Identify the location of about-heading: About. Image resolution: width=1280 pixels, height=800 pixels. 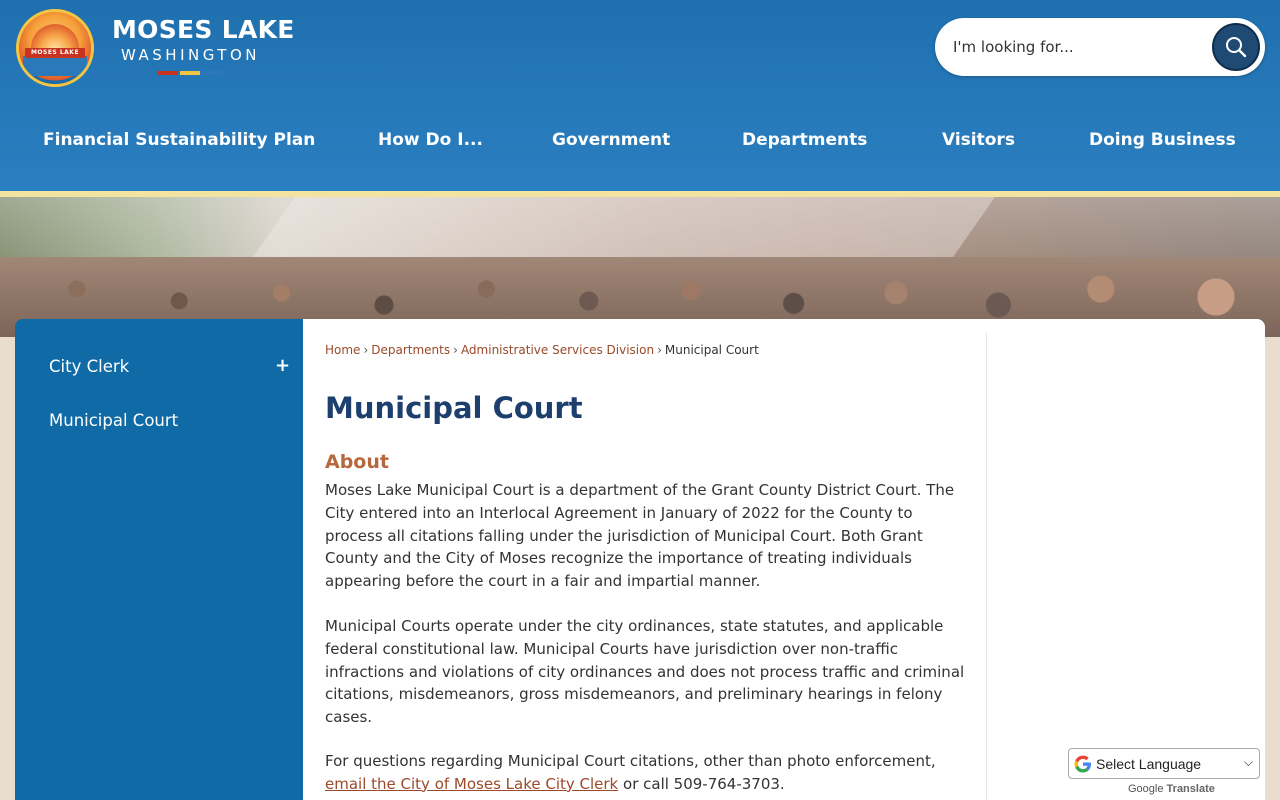
(357, 462).